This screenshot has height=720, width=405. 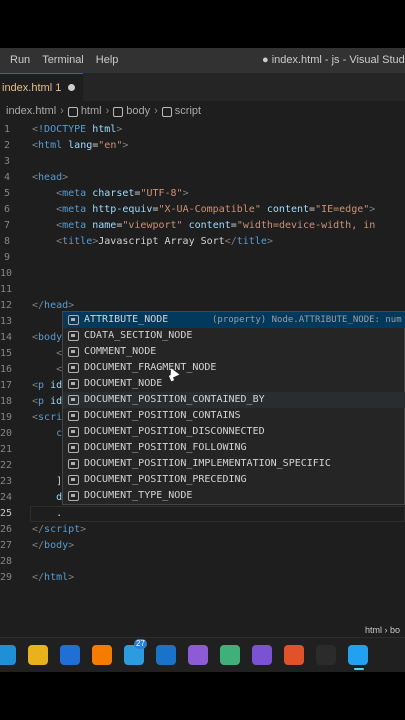 I want to click on suggestion-item: DOCUMENT_POSITION_PRECEDING, so click(x=234, y=480).